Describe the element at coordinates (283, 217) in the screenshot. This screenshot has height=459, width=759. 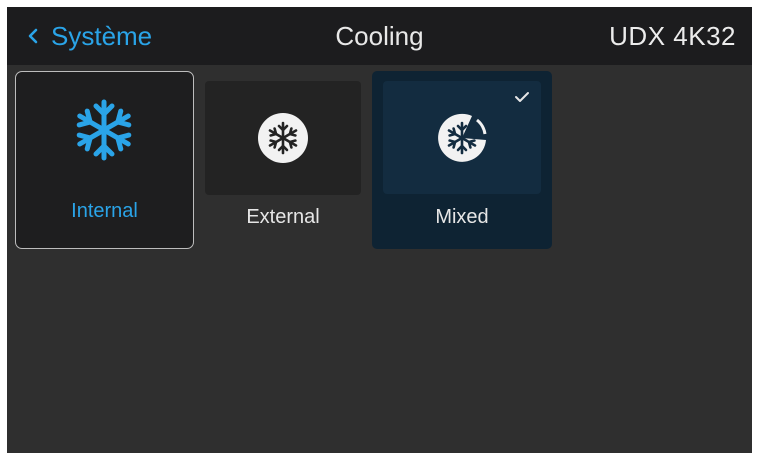
I see `option-label: External` at that location.